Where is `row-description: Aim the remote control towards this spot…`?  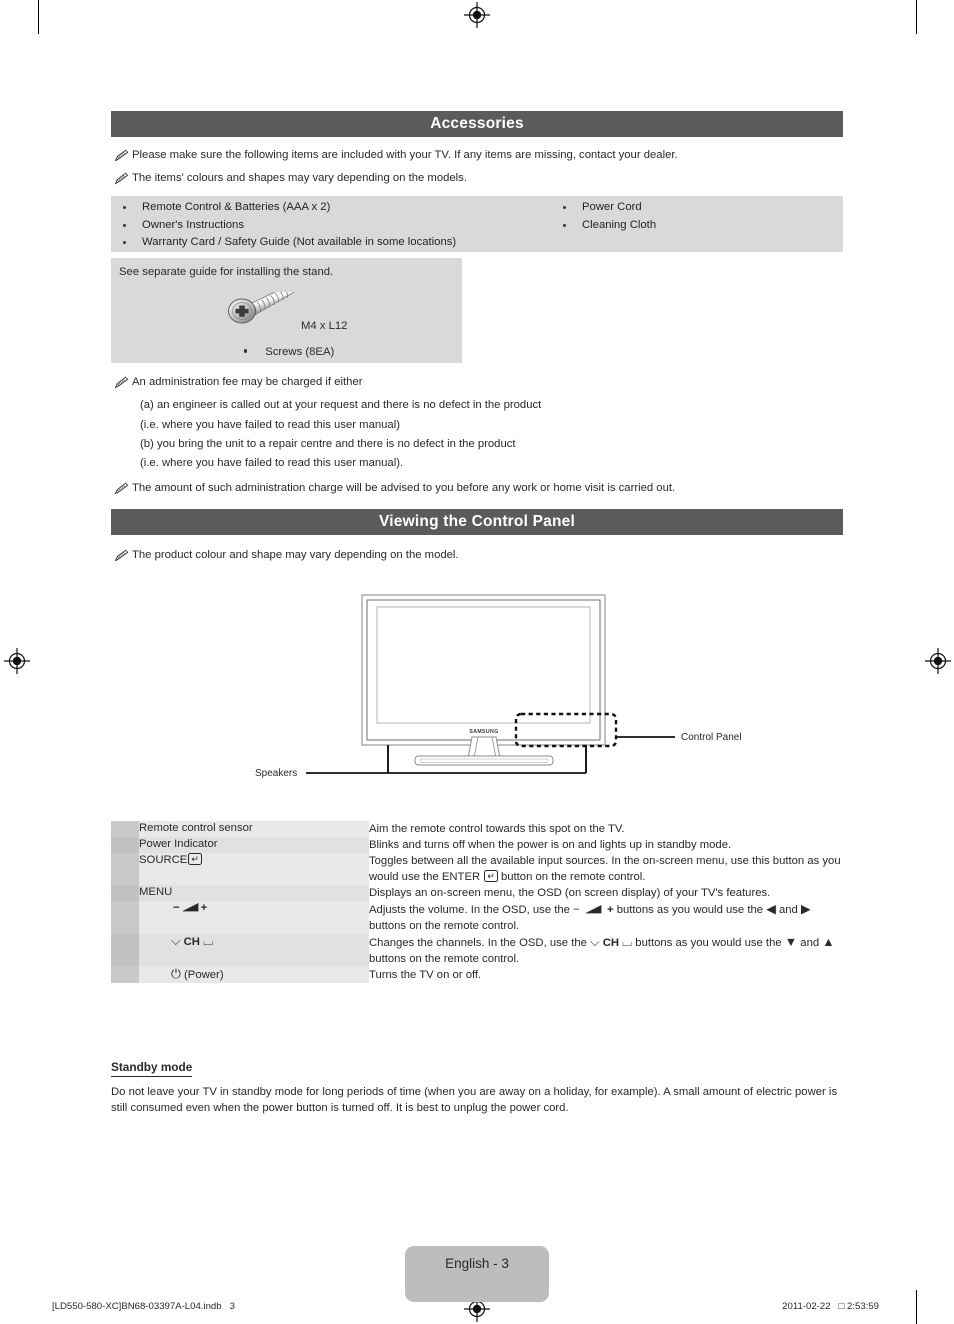
row-description: Aim the remote control towards this spot… is located at coordinates (606, 829).